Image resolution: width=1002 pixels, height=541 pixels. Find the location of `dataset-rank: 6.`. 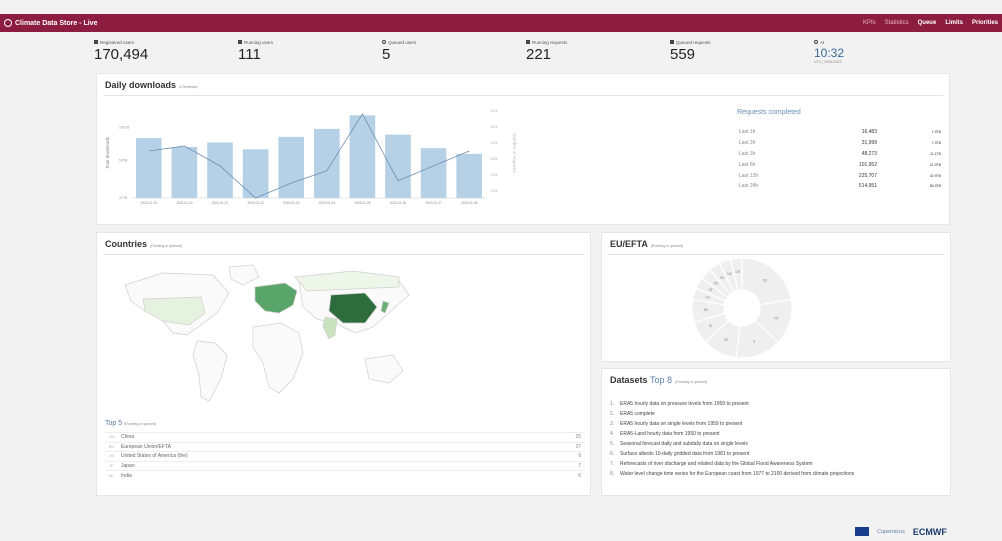

dataset-rank: 6. is located at coordinates (612, 454).